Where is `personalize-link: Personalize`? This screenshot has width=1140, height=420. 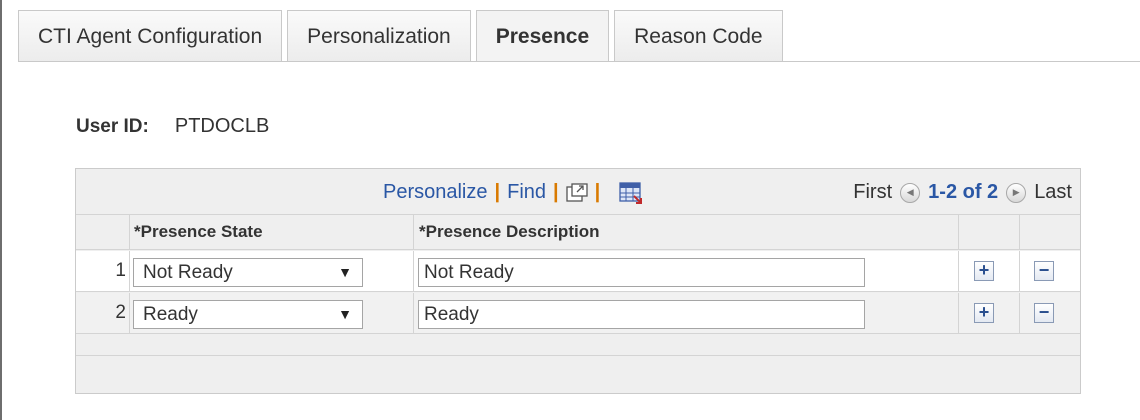 personalize-link: Personalize is located at coordinates (435, 192).